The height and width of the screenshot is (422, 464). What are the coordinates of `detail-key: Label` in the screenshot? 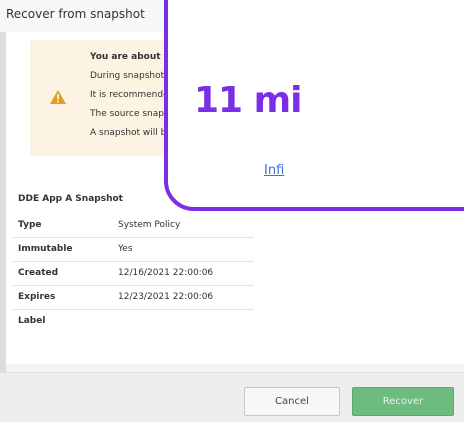 It's located at (32, 321).